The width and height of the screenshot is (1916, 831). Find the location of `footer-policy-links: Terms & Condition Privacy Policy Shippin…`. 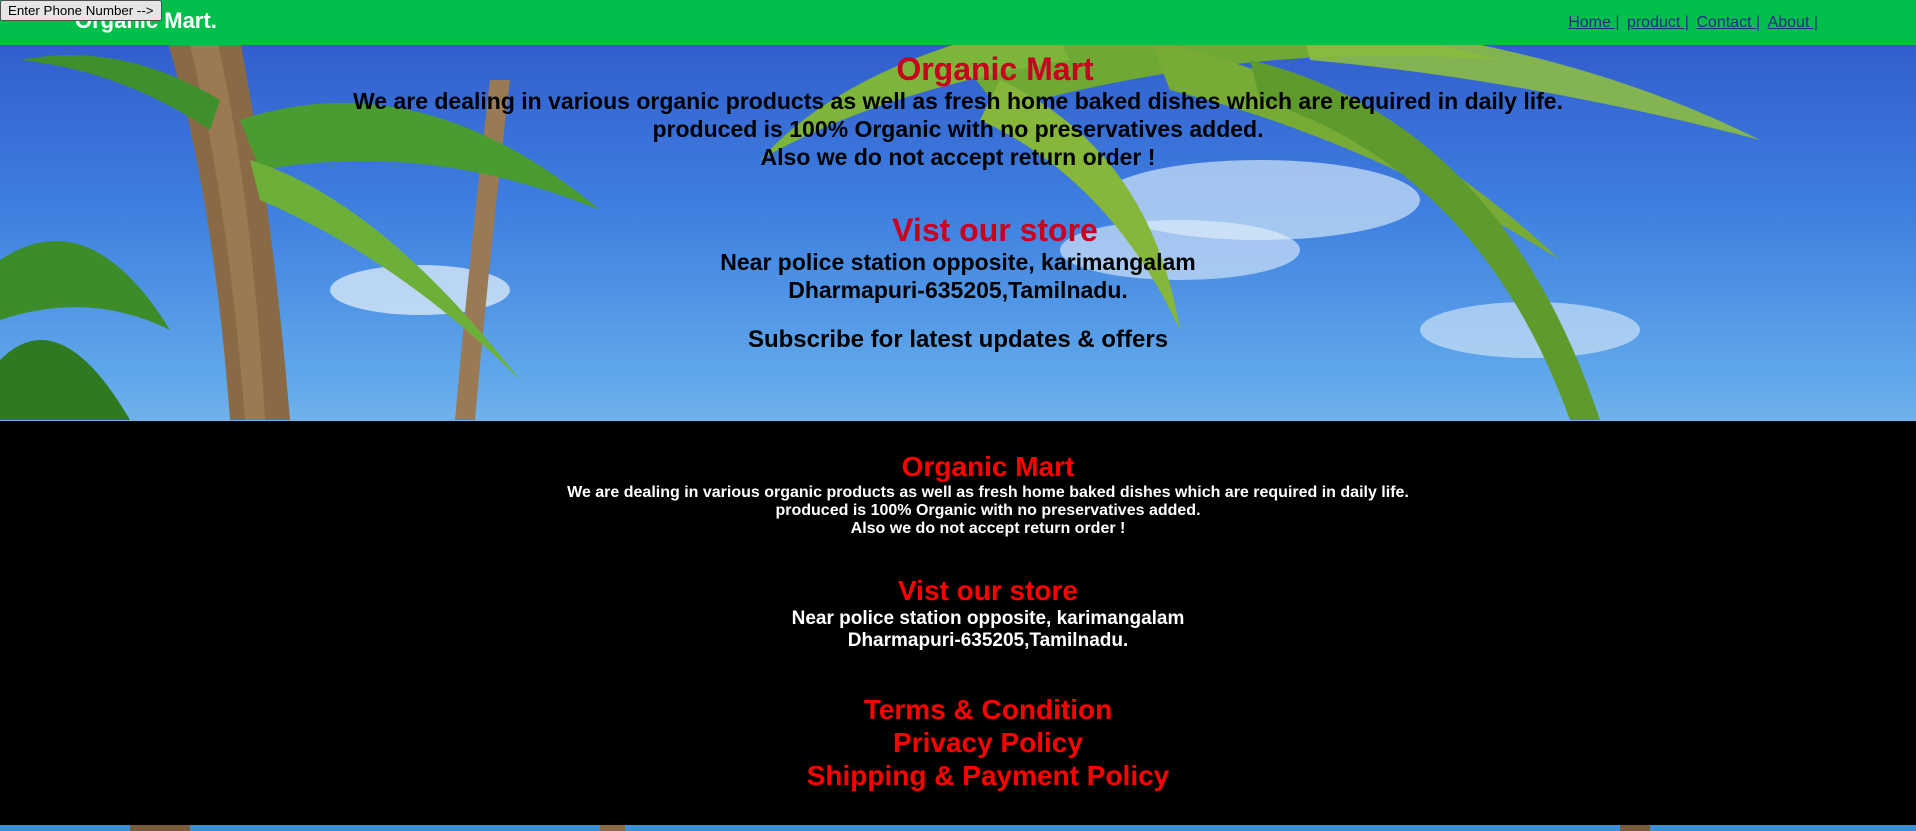

footer-policy-links: Terms & Condition Privacy Policy Shippin… is located at coordinates (958, 742).